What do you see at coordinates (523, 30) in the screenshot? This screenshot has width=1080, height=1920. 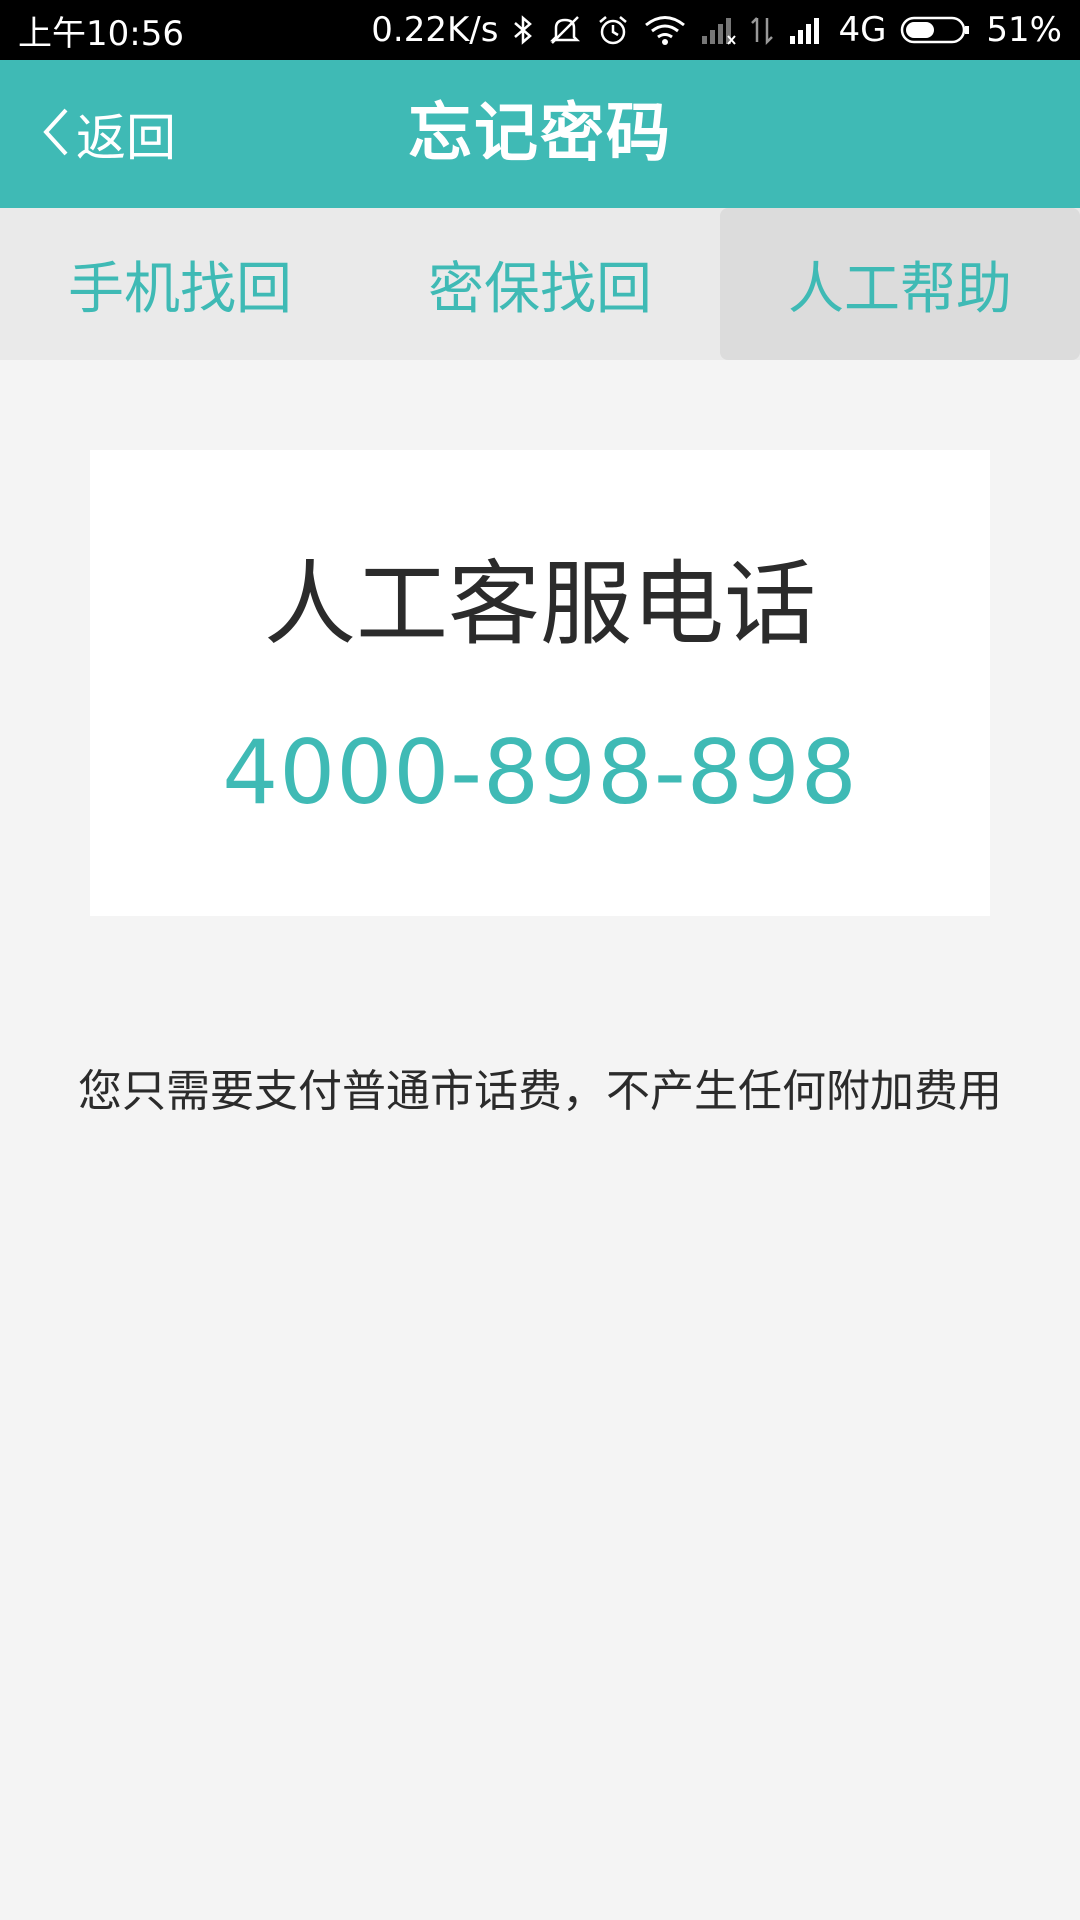 I see `bluetooth-icon` at bounding box center [523, 30].